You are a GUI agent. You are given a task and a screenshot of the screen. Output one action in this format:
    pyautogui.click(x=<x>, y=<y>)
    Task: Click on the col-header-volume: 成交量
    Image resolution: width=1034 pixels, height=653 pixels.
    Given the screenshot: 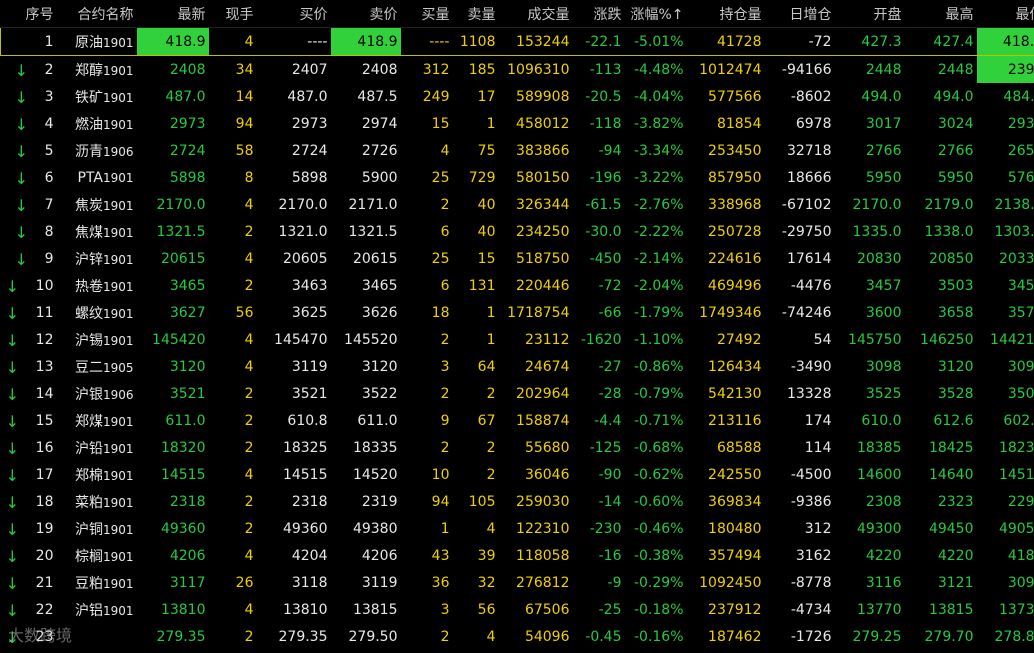 What is the action you would take?
    pyautogui.click(x=535, y=14)
    